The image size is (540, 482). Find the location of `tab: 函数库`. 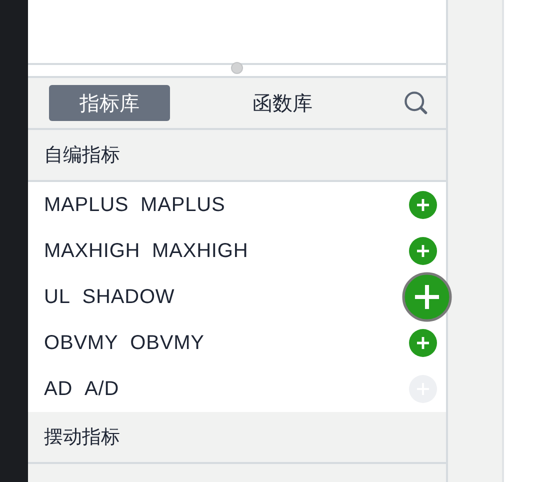

tab: 函数库 is located at coordinates (282, 103).